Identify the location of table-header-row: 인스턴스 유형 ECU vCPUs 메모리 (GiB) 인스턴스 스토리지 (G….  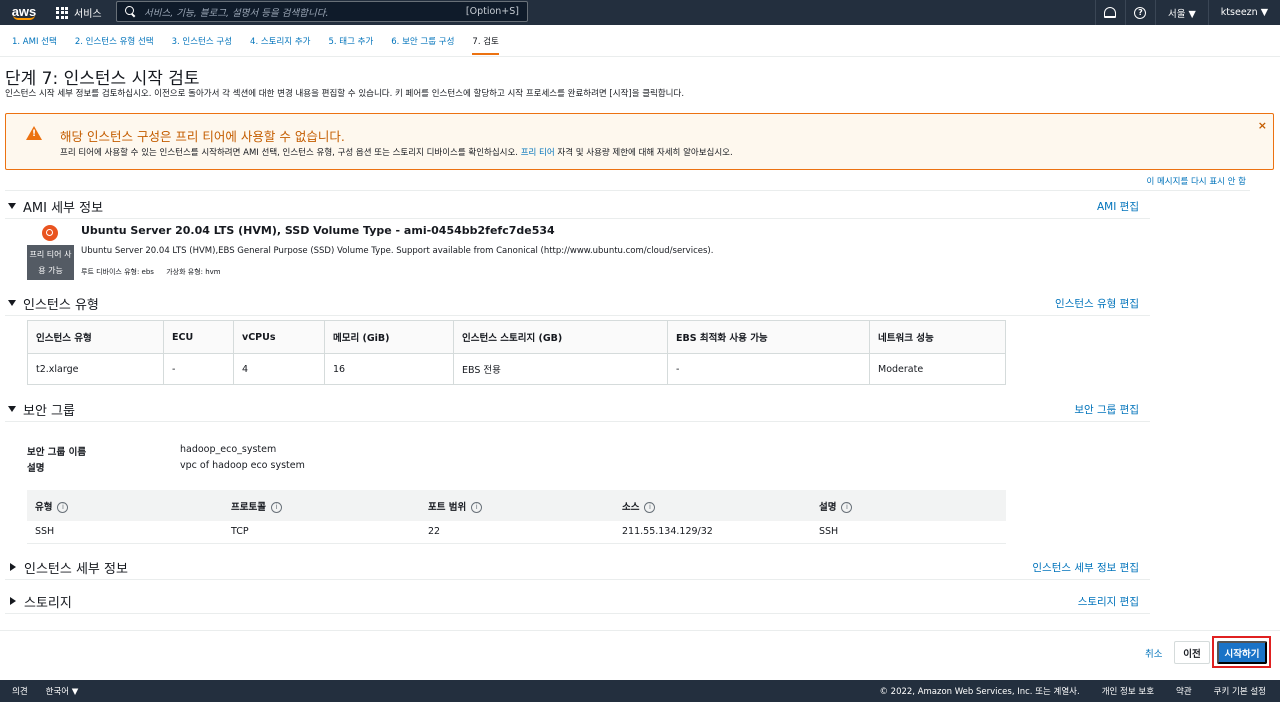
(516, 337).